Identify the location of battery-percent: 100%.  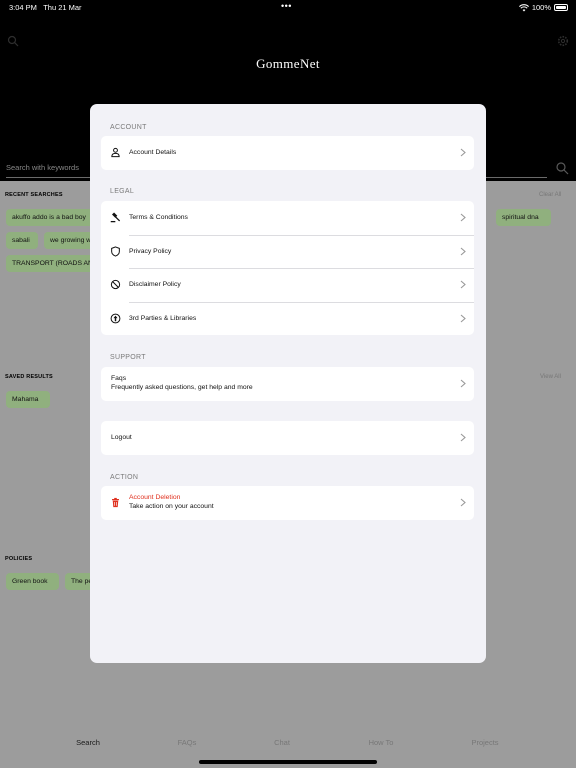
(541, 7).